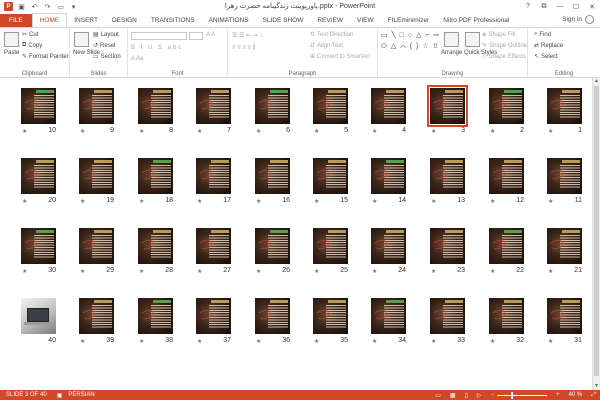 This screenshot has width=600, height=400. What do you see at coordinates (81, 39) in the screenshot?
I see `new-slide-icon` at bounding box center [81, 39].